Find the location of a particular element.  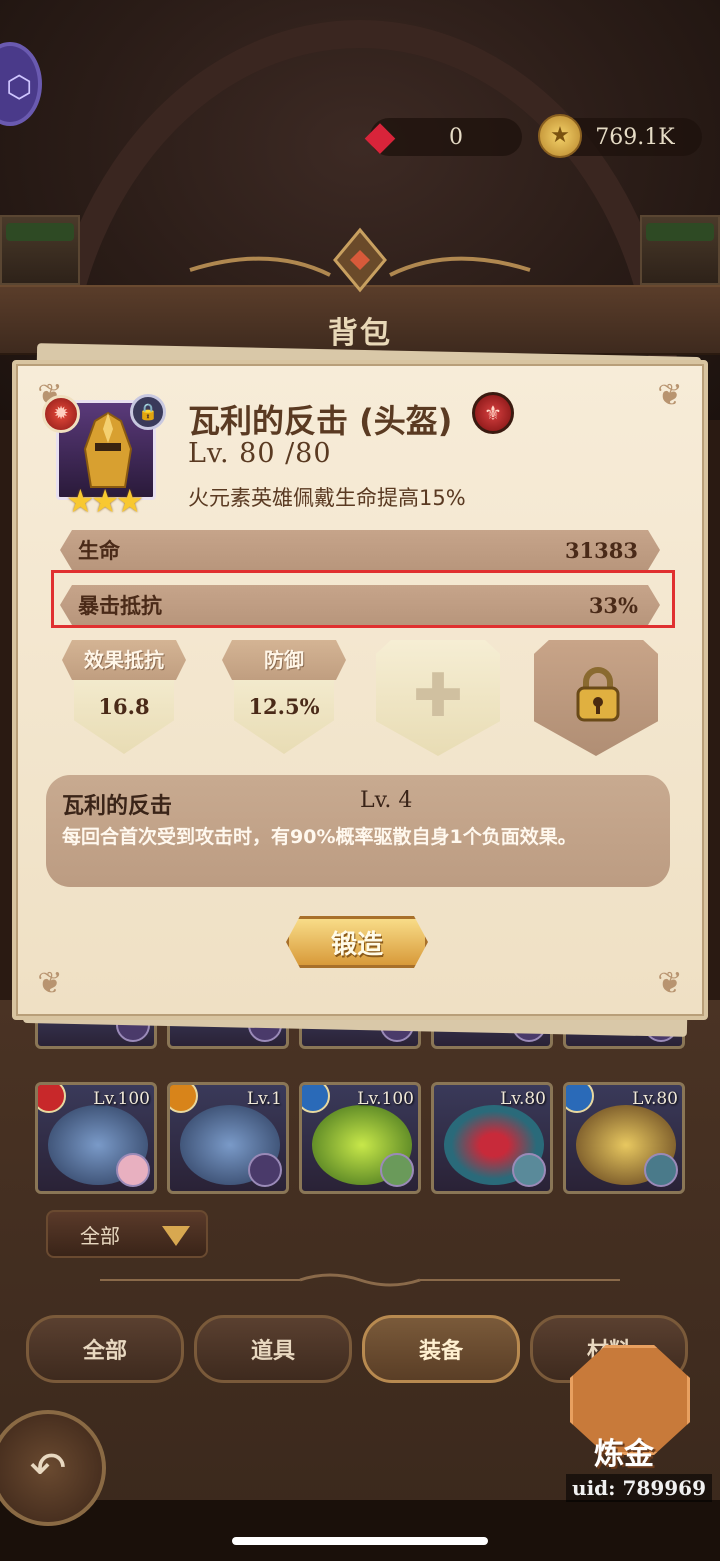

dropdown-triangle-icon is located at coordinates (176, 1236).